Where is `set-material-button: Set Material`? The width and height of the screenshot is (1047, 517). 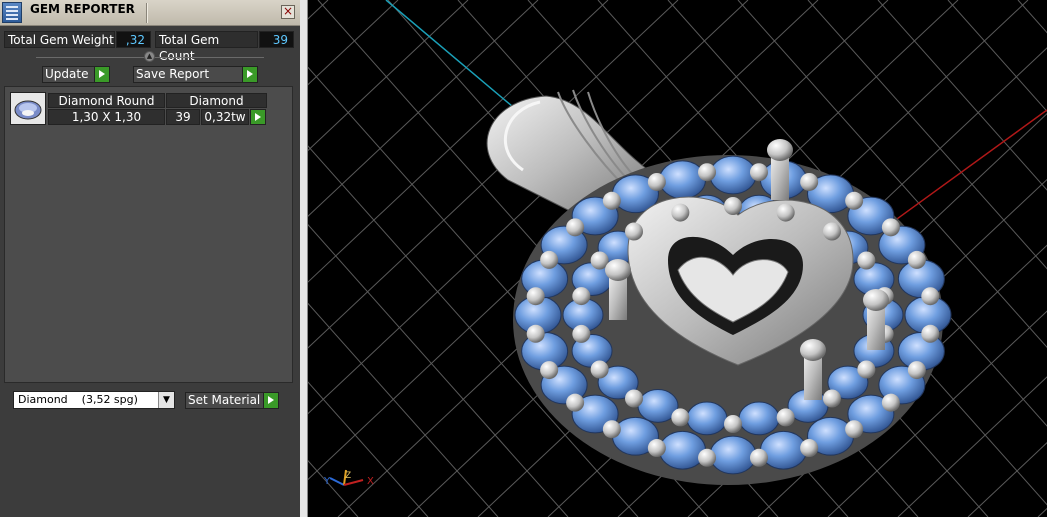
set-material-button: Set Material is located at coordinates (232, 400).